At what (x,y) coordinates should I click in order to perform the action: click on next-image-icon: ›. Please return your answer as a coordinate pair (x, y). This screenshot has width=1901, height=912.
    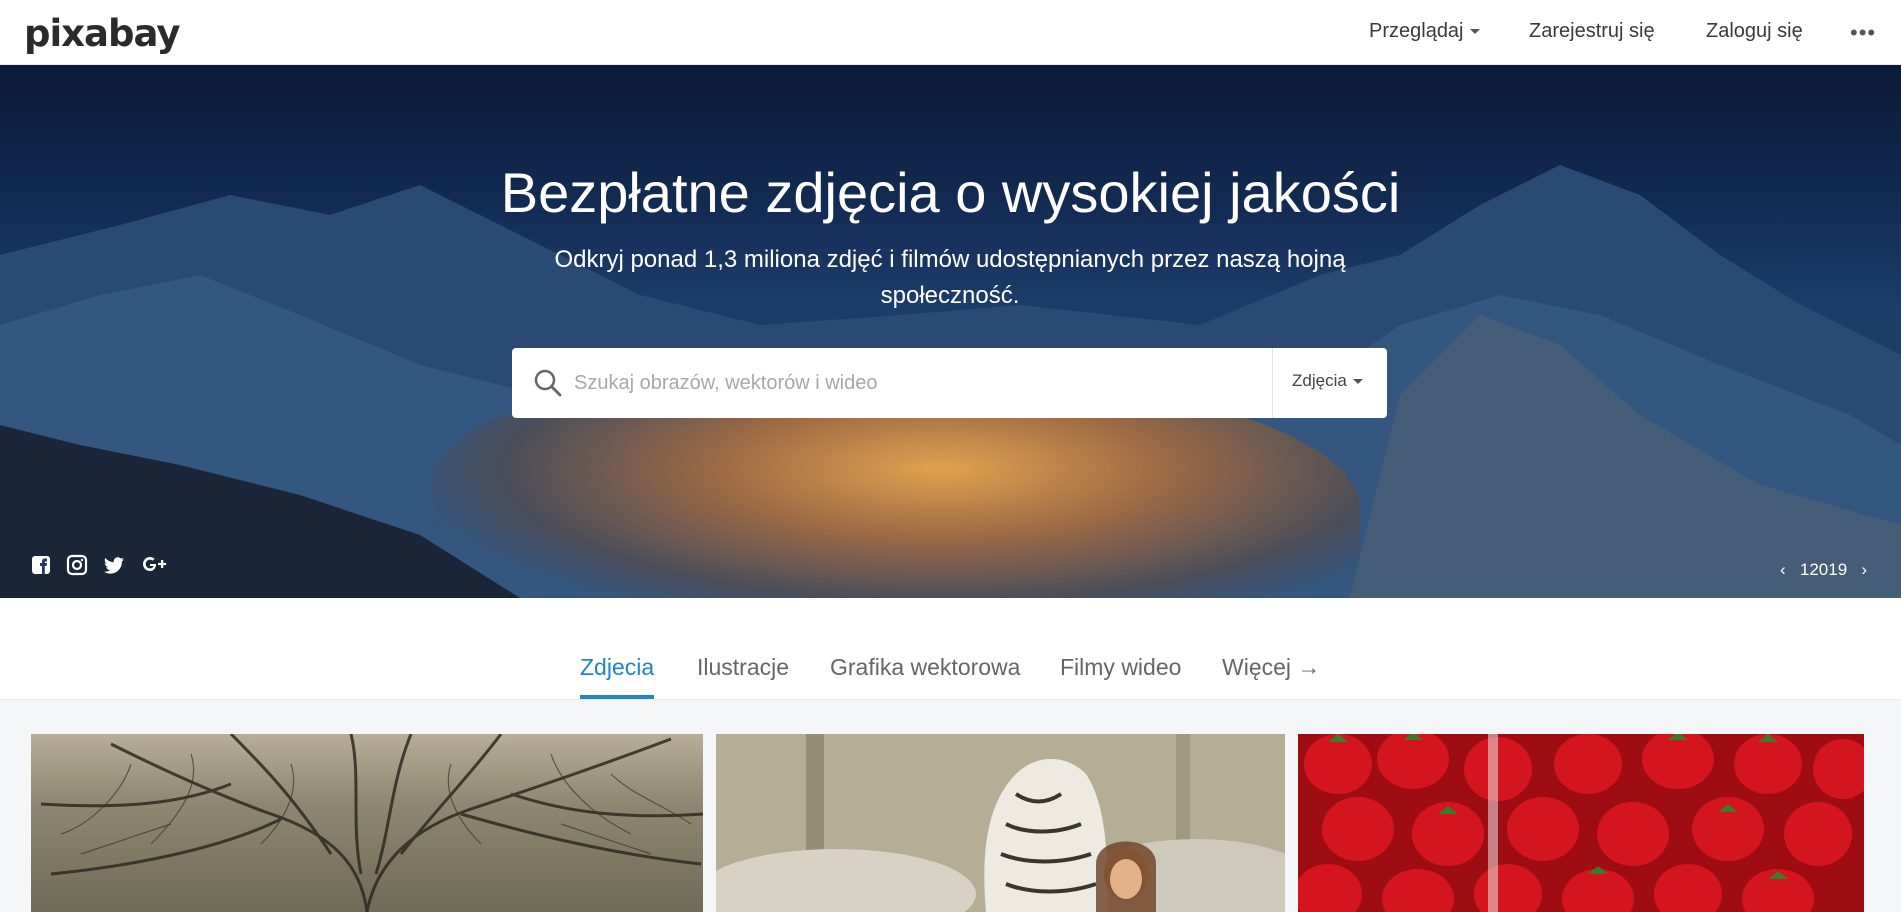
    Looking at the image, I should click on (1864, 569).